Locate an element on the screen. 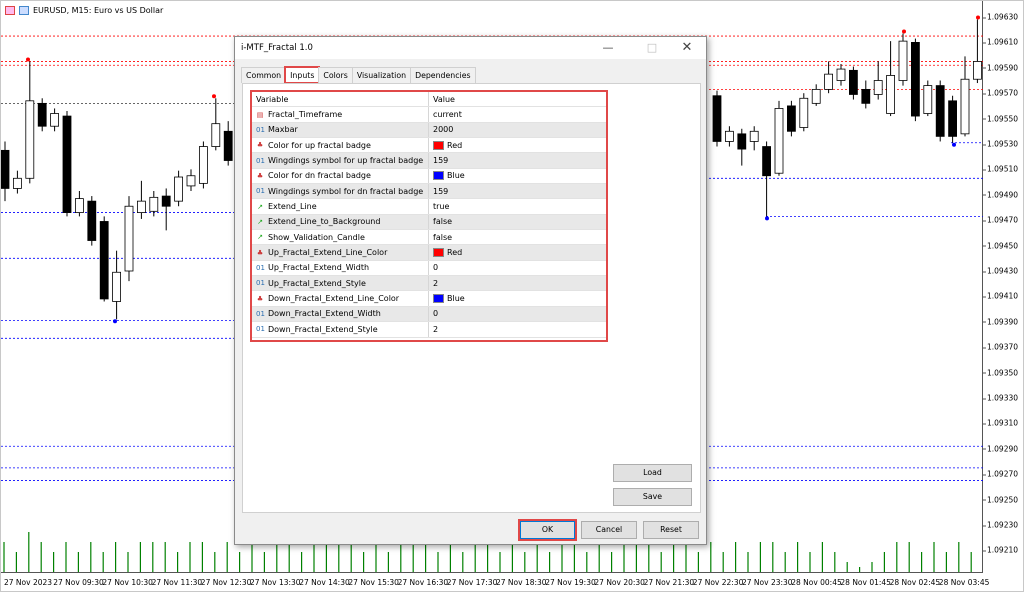 Image resolution: width=1024 pixels, height=592 pixels. table-row: ↗ Extend_Line true is located at coordinates (429, 207).